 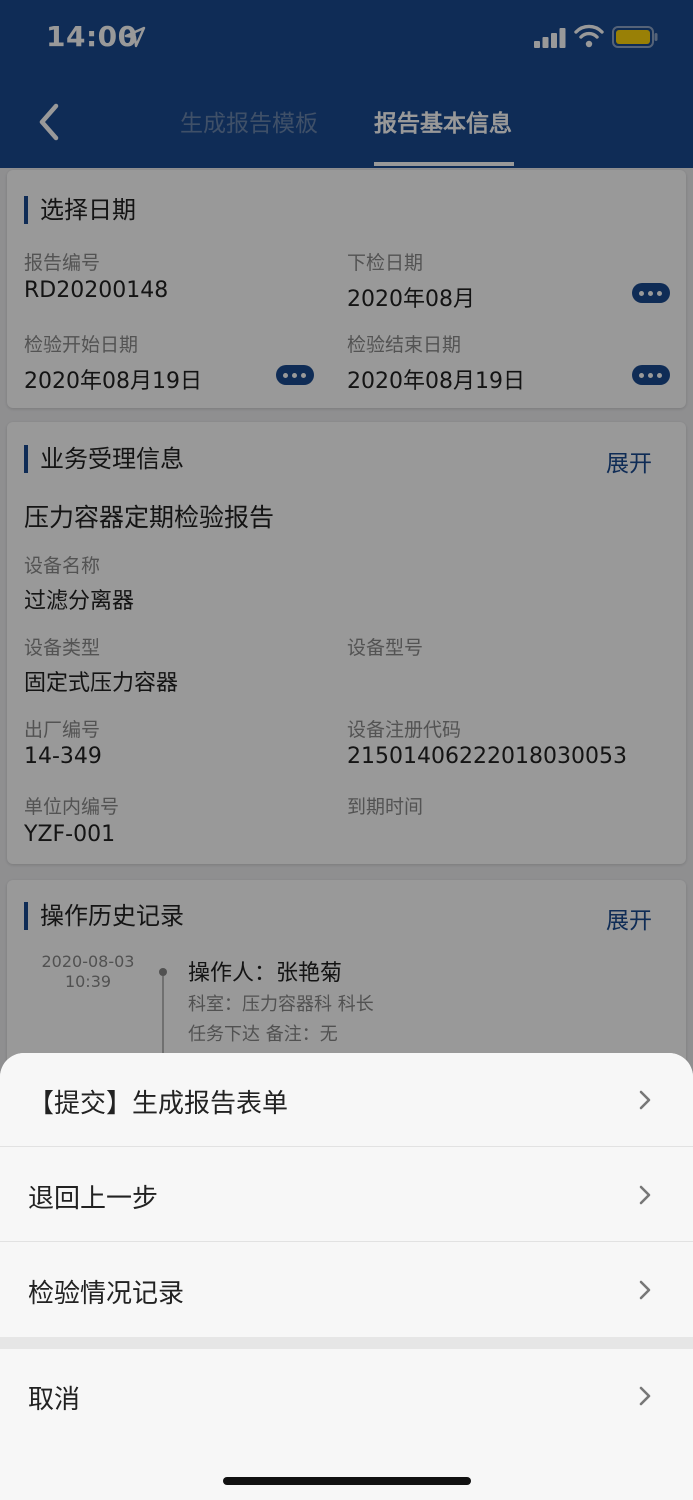 I want to click on action-inspection-record-label: 检验情况记录, so click(x=106, y=1294).